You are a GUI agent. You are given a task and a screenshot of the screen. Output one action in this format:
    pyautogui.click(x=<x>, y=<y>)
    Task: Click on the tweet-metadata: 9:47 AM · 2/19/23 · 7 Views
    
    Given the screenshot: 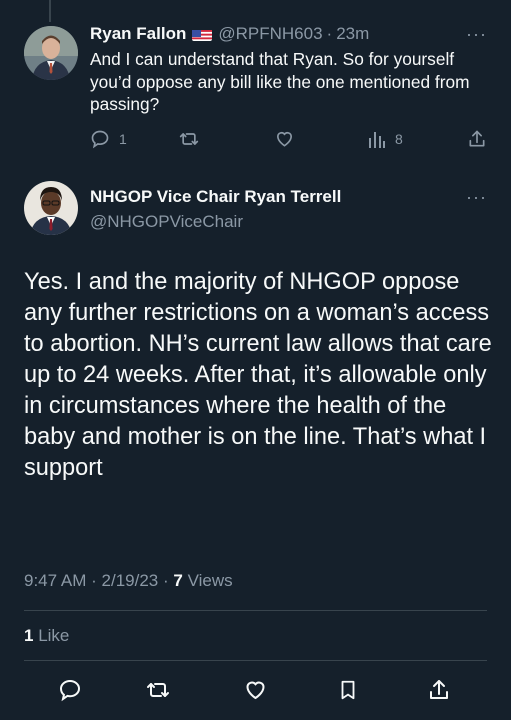 What is the action you would take?
    pyautogui.click(x=128, y=581)
    